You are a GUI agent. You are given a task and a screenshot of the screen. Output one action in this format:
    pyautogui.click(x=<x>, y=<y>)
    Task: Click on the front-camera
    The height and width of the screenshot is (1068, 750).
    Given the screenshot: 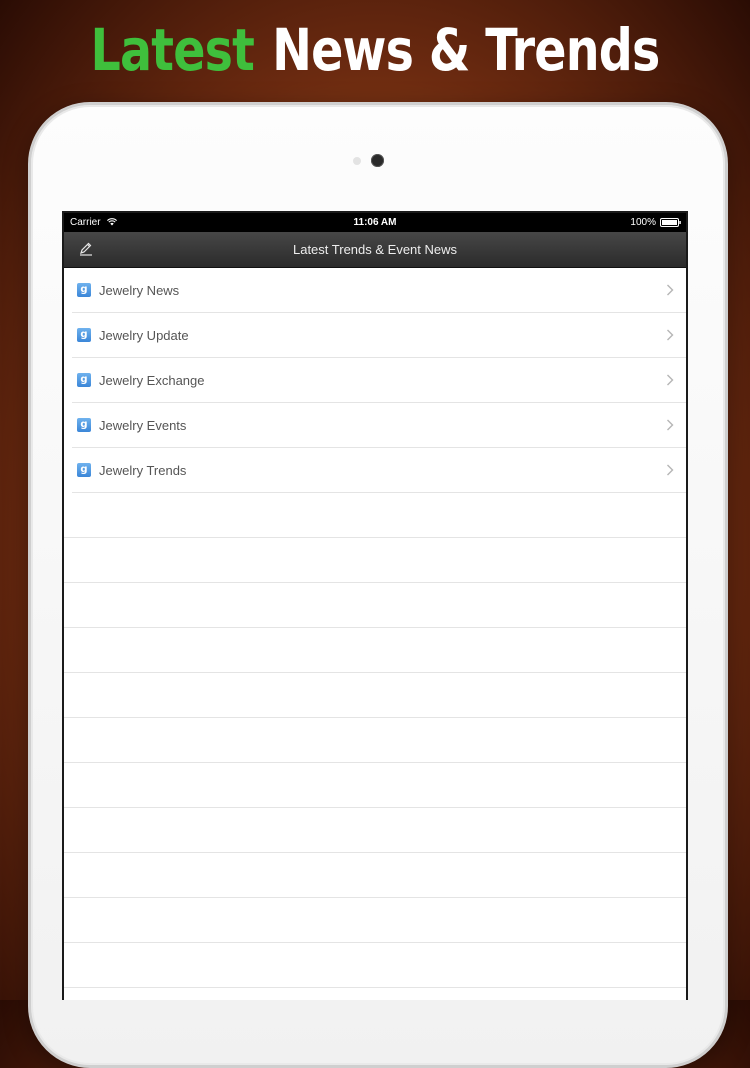 What is the action you would take?
    pyautogui.click(x=377, y=160)
    